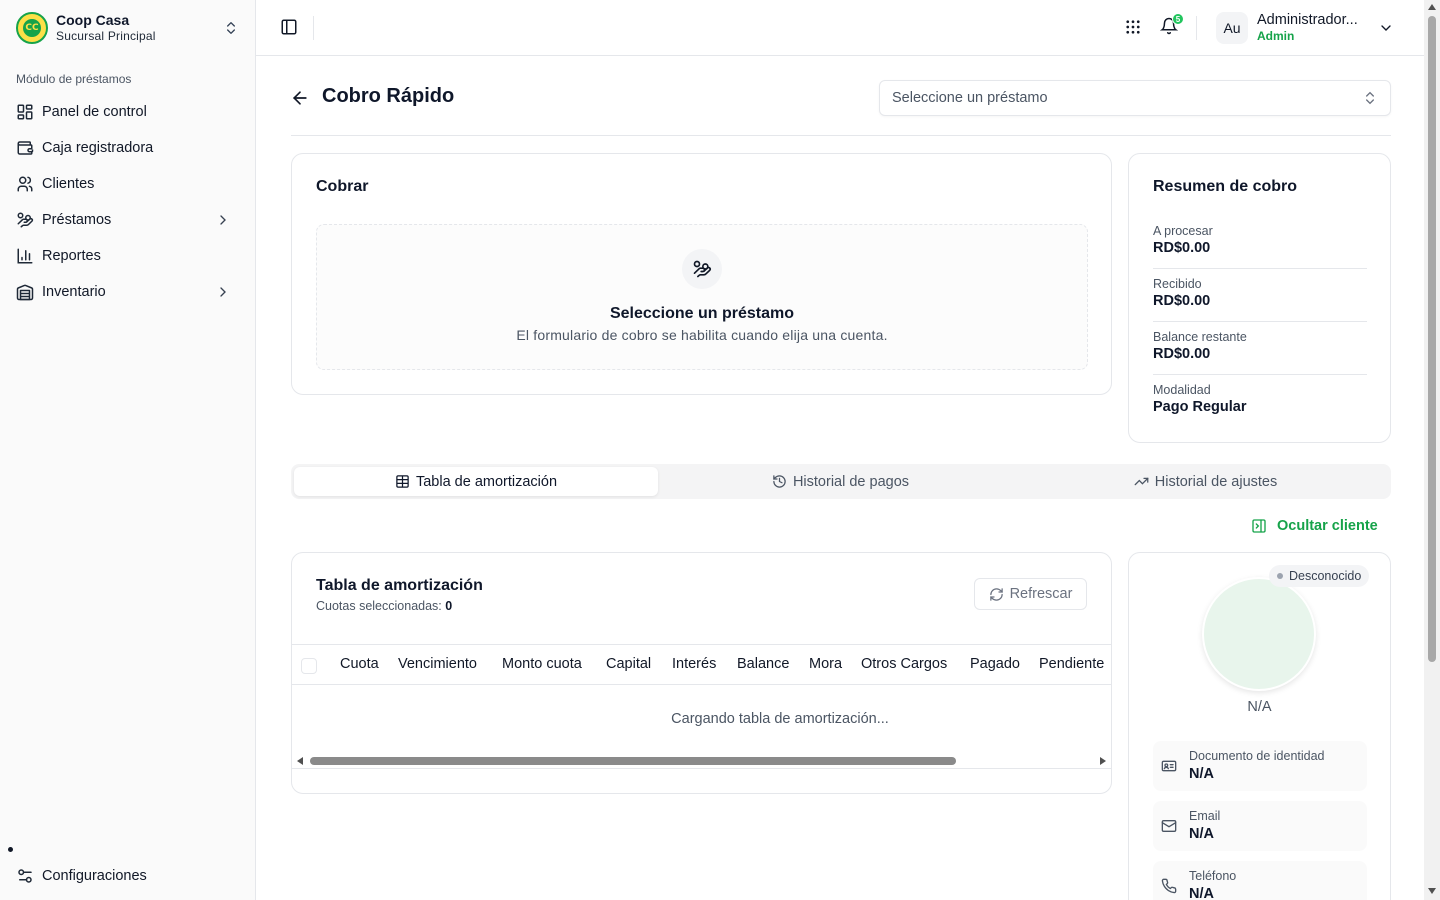  What do you see at coordinates (25, 876) in the screenshot?
I see `settings-sliders-icon` at bounding box center [25, 876].